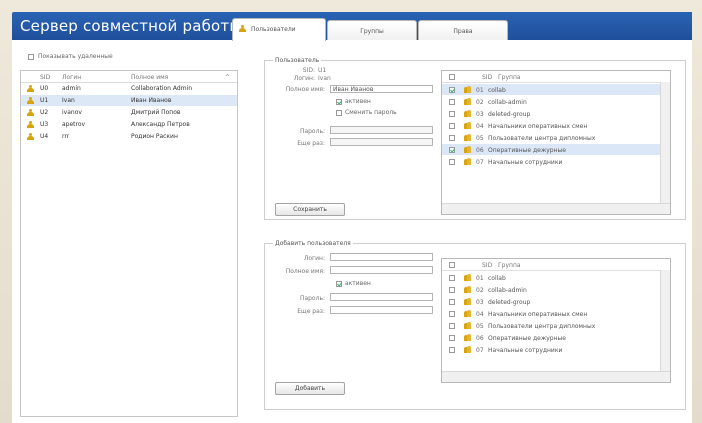  What do you see at coordinates (131, 26) in the screenshot?
I see `app-title: Сервер совместной работы` at bounding box center [131, 26].